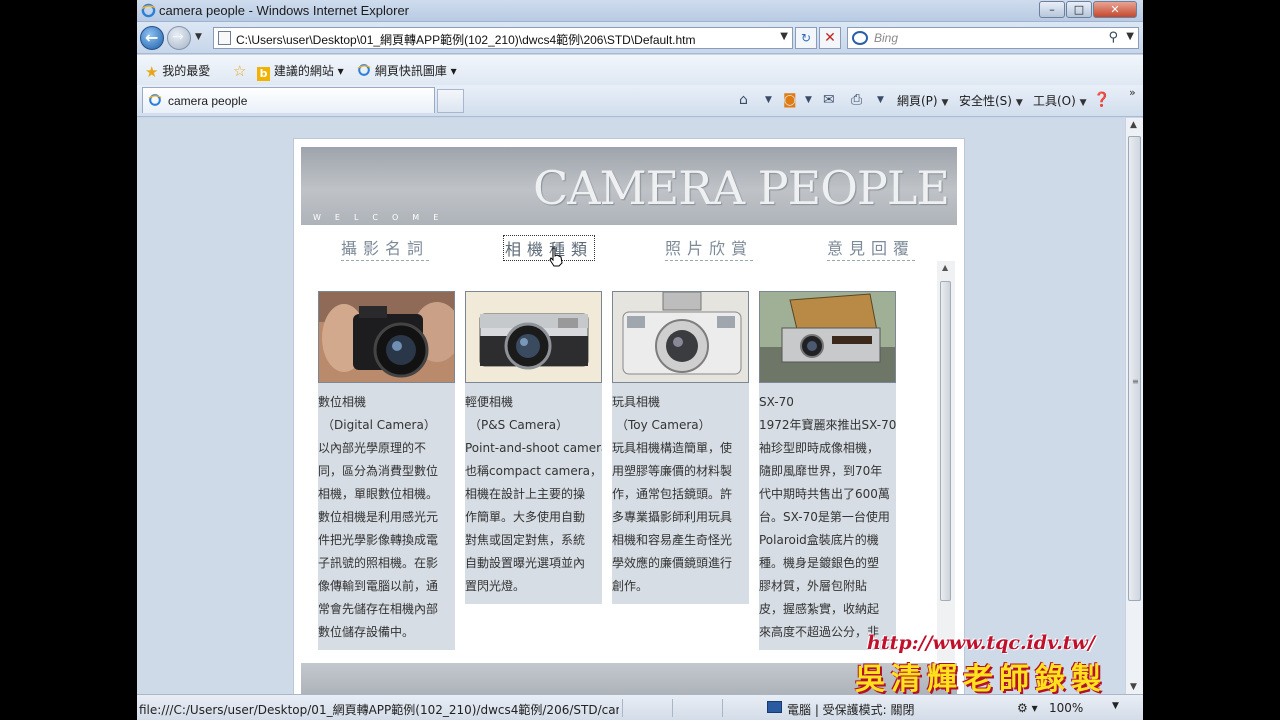  I want to click on nav-link-feedback: 意見回覆, so click(871, 248).